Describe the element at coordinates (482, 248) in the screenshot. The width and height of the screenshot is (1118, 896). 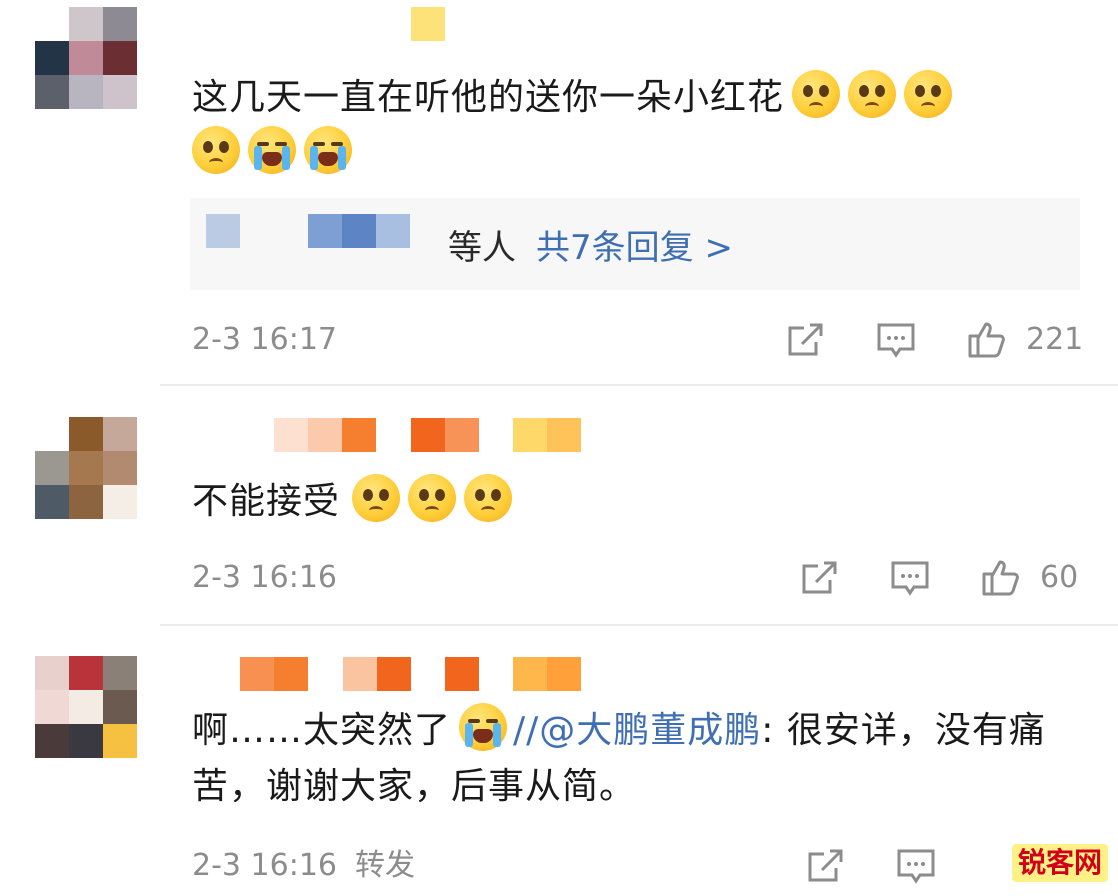
I see `reply-suffix: 等人` at that location.